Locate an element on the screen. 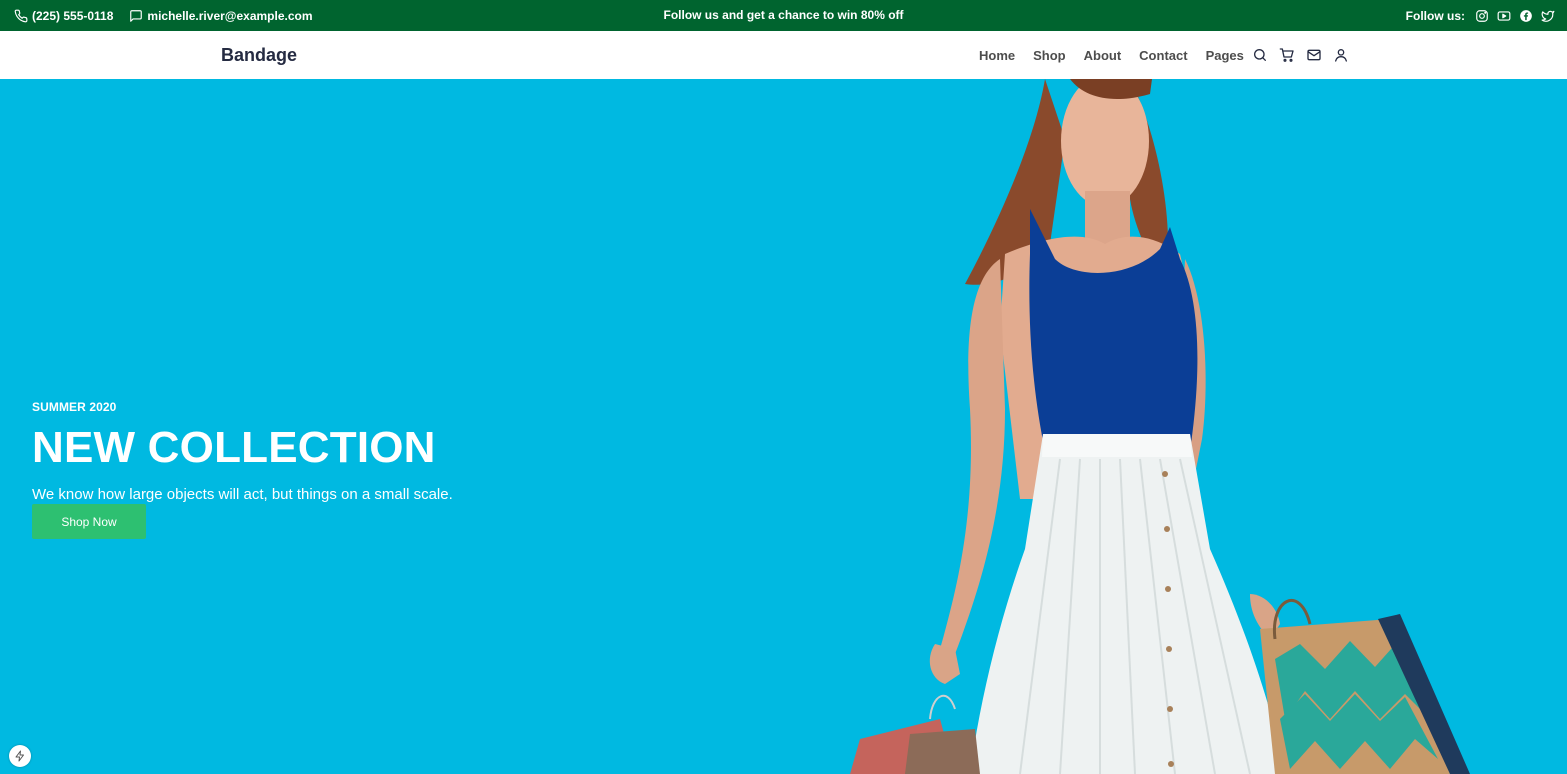 This screenshot has height=774, width=1567. nav-item-pages: Pages is located at coordinates (1225, 55).